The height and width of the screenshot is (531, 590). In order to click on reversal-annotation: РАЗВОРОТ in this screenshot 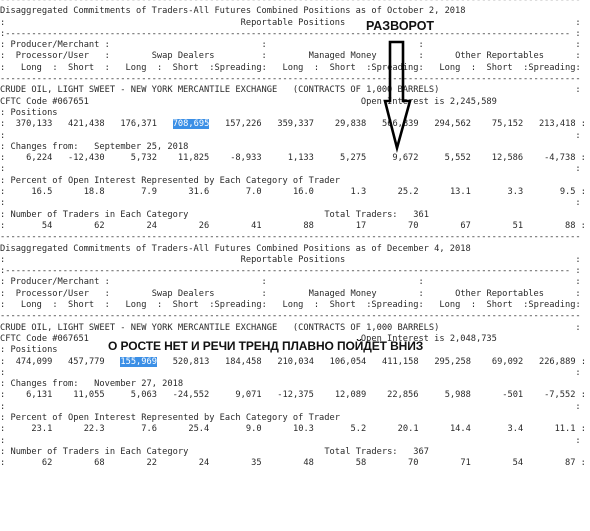, I will do `click(400, 26)`.